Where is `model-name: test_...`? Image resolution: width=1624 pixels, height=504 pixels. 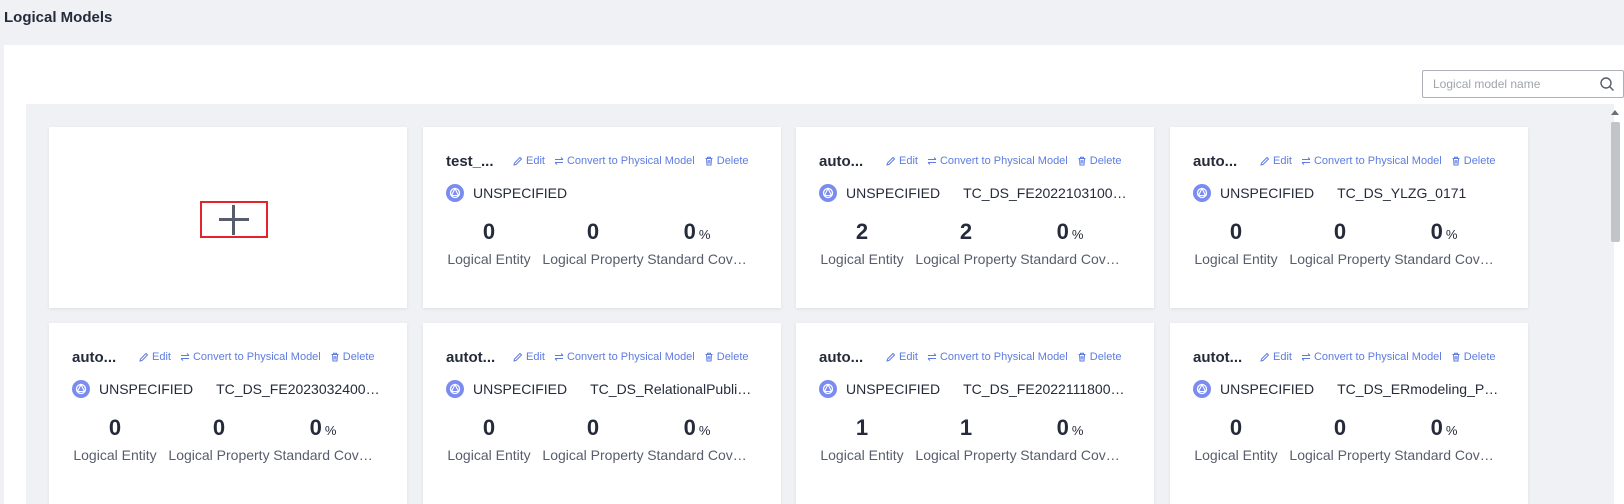 model-name: test_... is located at coordinates (475, 161).